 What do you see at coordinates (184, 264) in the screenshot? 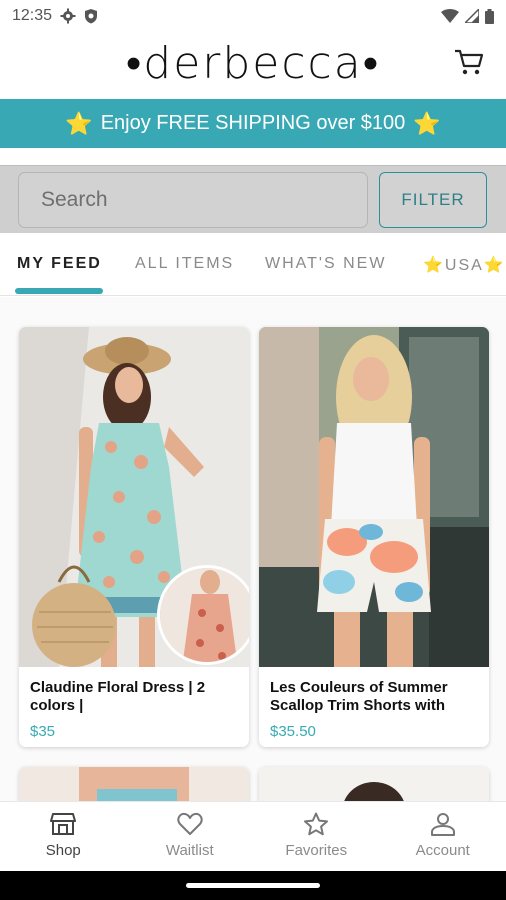
I see `tab-all-items: ALL ITEMS` at bounding box center [184, 264].